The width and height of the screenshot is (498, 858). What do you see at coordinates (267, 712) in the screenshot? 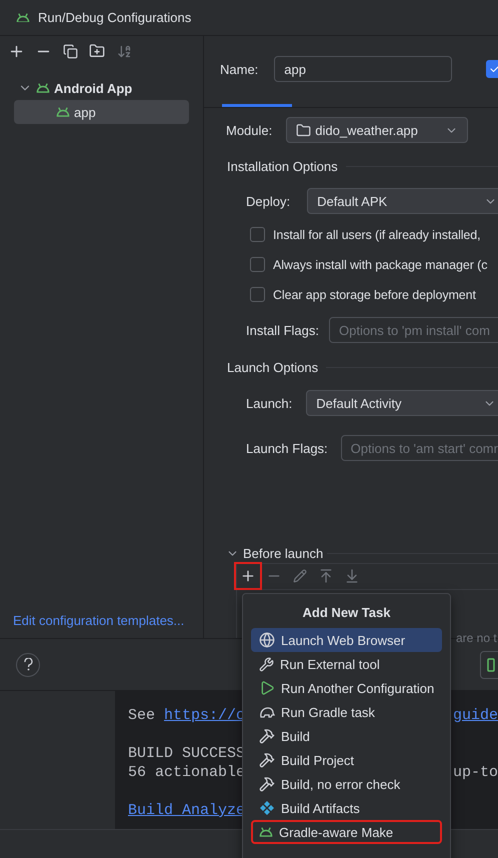
I see `elephant-icon` at bounding box center [267, 712].